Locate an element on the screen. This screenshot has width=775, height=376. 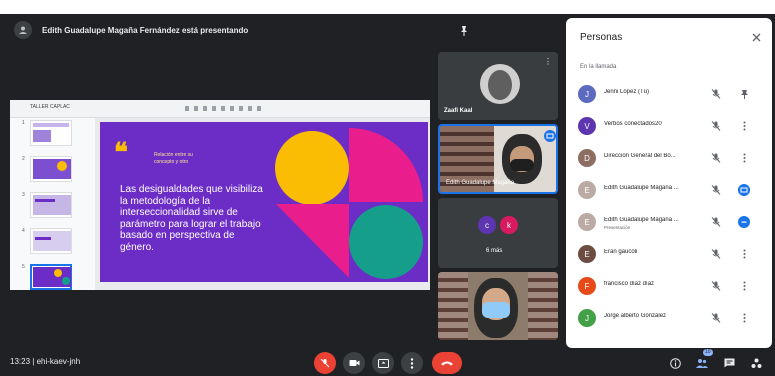
person-icon is located at coordinates (23, 30).